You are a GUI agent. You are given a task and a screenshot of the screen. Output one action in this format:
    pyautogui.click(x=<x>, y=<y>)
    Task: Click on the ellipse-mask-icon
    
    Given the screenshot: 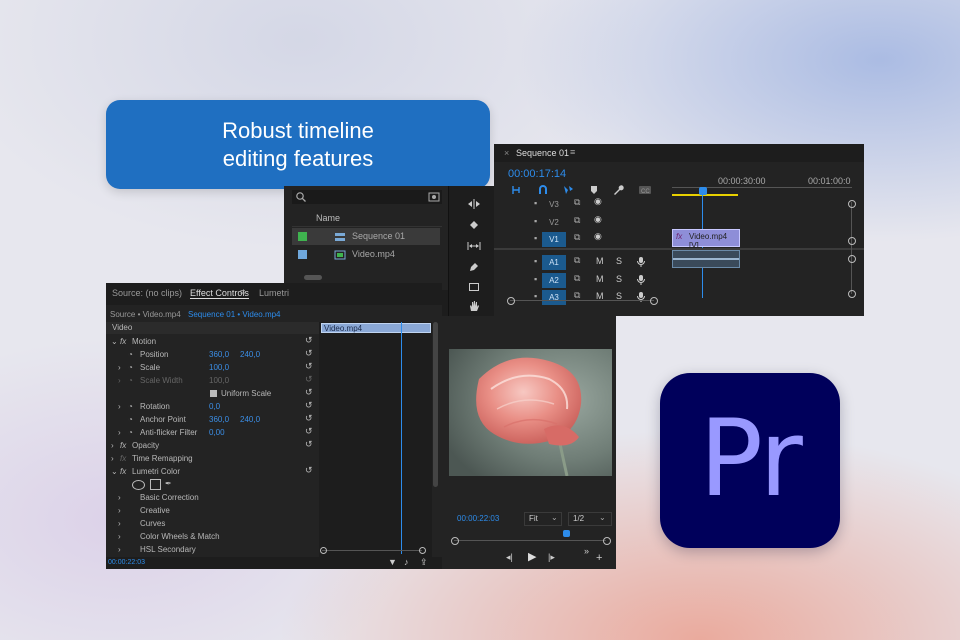 What is the action you would take?
    pyautogui.click(x=138, y=485)
    